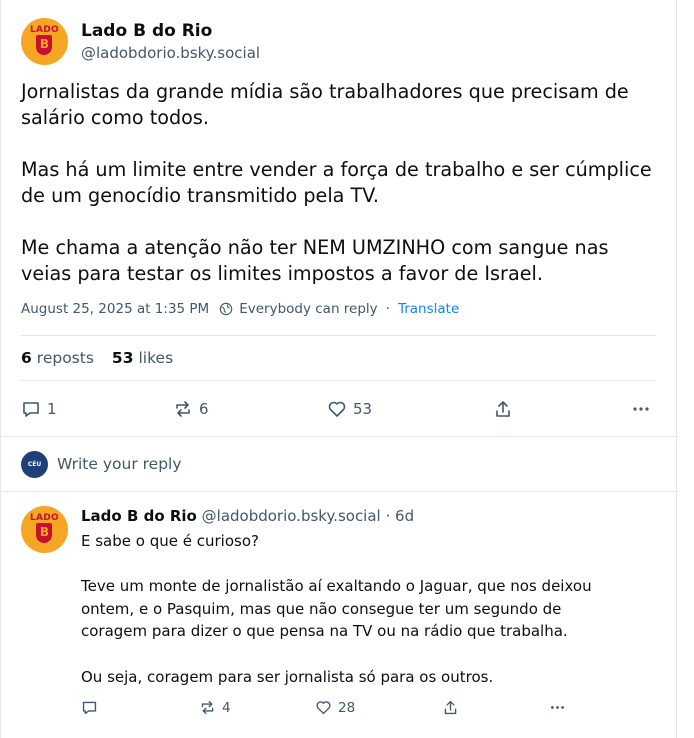  Describe the element at coordinates (347, 707) in the screenshot. I see `like-count: 28` at that location.